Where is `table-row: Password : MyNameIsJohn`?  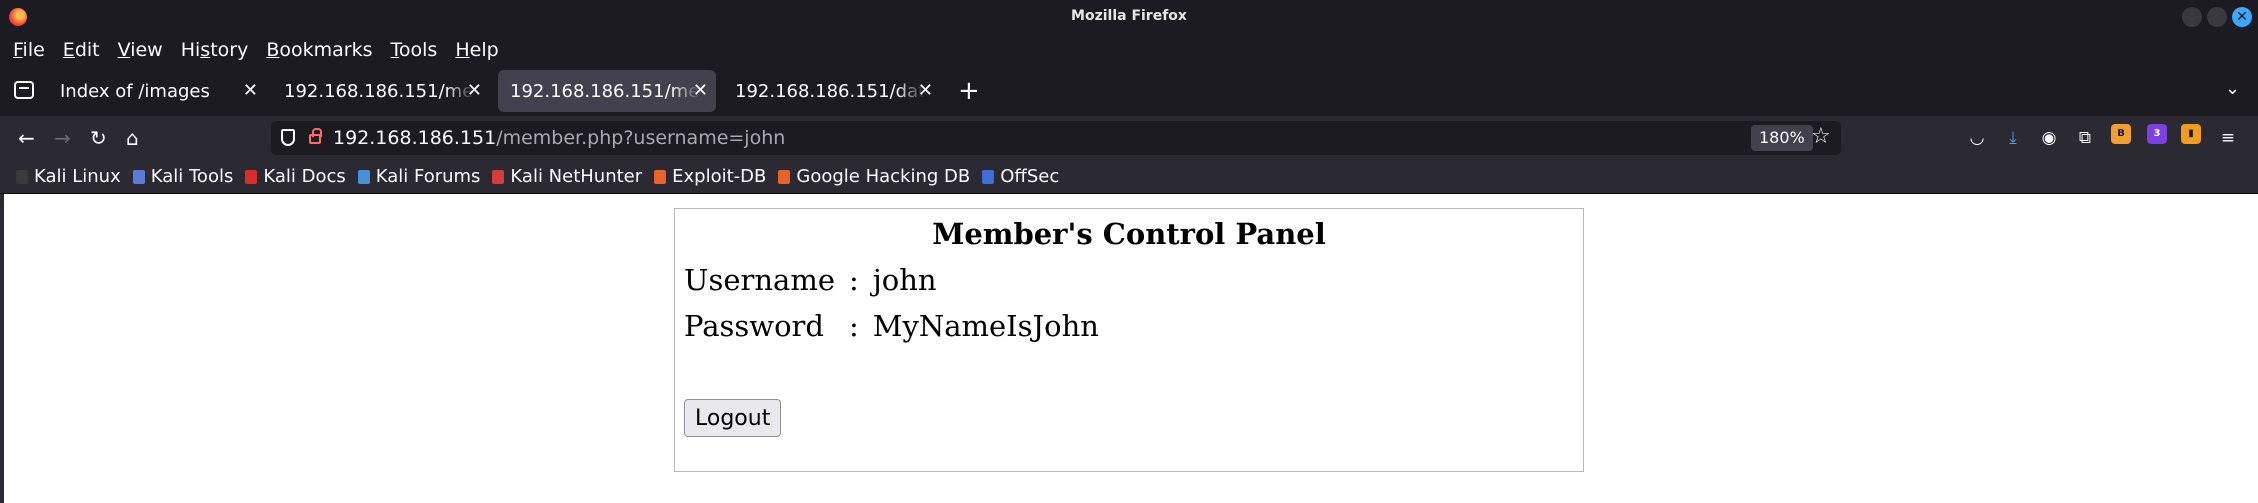
table-row: Password : MyNameIsJohn is located at coordinates (891, 330).